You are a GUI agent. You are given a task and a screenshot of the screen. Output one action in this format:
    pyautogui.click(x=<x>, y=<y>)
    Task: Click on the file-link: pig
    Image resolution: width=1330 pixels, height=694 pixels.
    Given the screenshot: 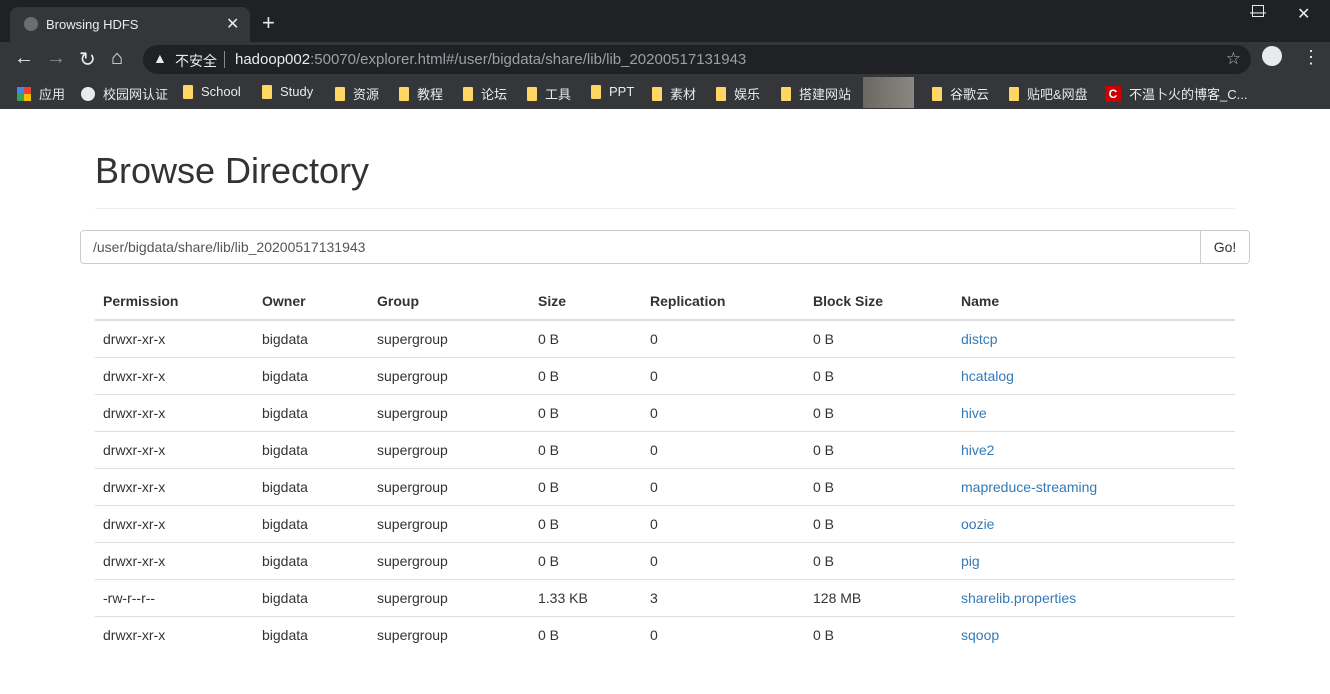 What is the action you would take?
    pyautogui.click(x=970, y=561)
    